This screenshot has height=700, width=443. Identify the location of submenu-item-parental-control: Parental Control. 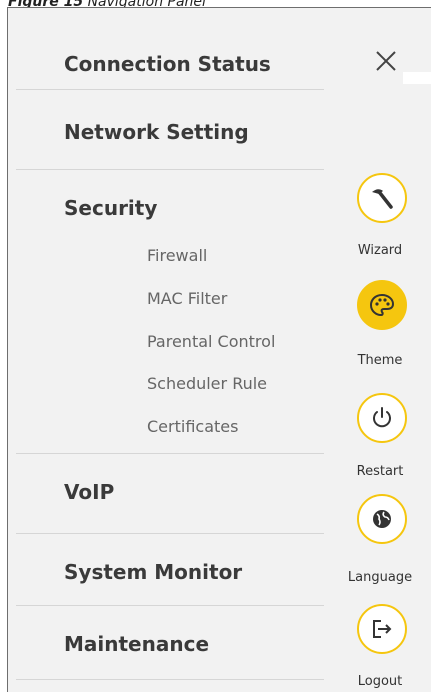
(211, 341).